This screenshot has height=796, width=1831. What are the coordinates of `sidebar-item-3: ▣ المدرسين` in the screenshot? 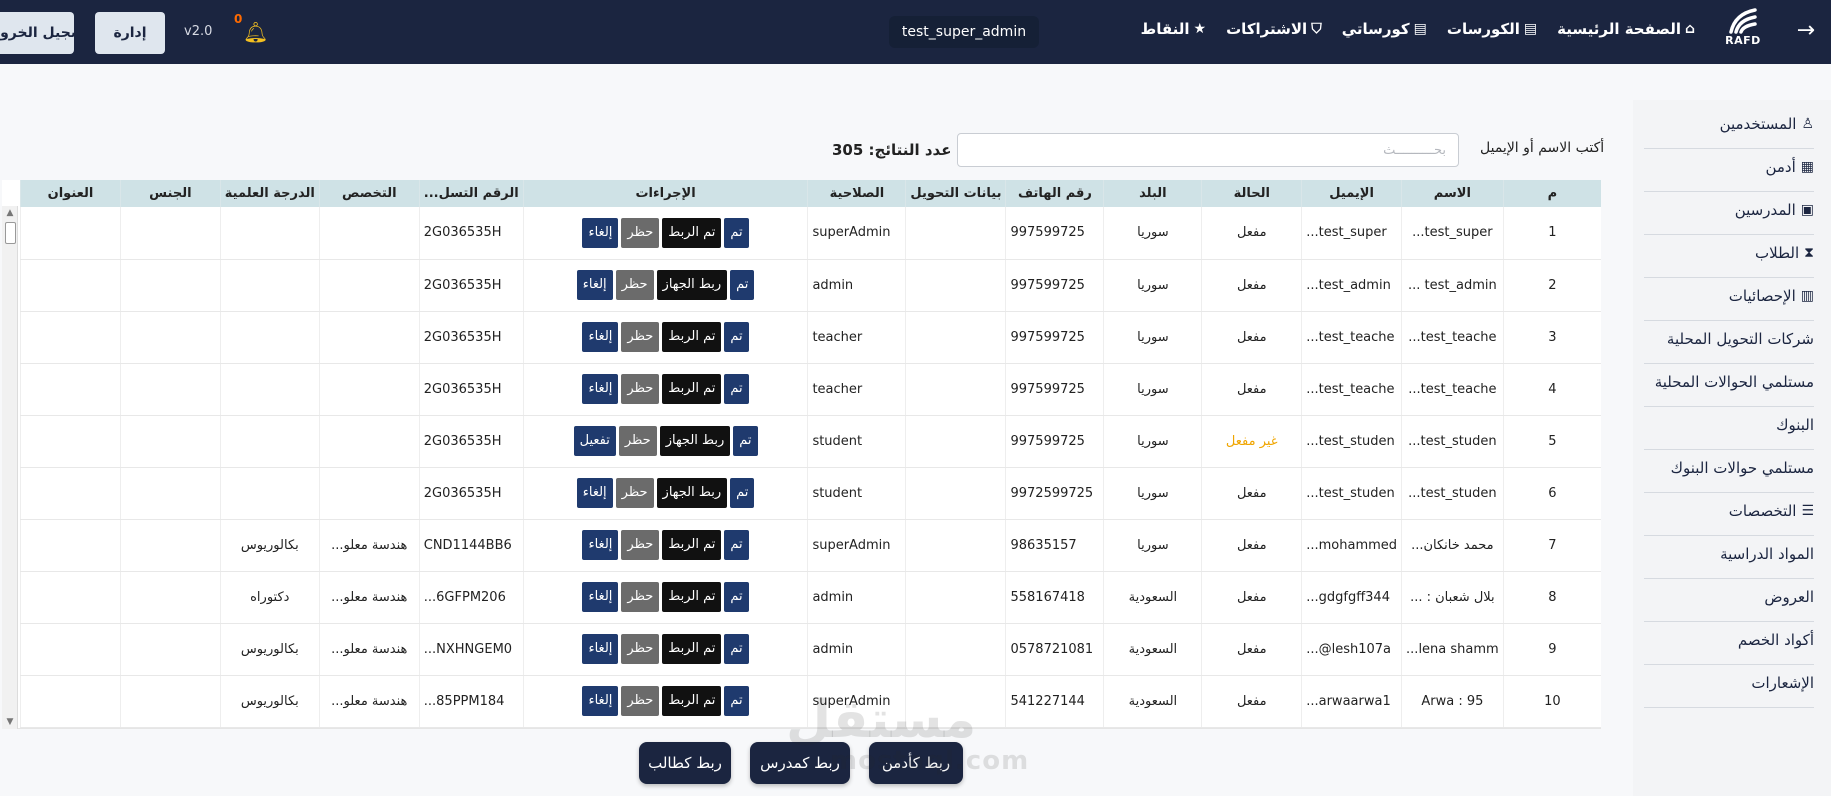 It's located at (1729, 210).